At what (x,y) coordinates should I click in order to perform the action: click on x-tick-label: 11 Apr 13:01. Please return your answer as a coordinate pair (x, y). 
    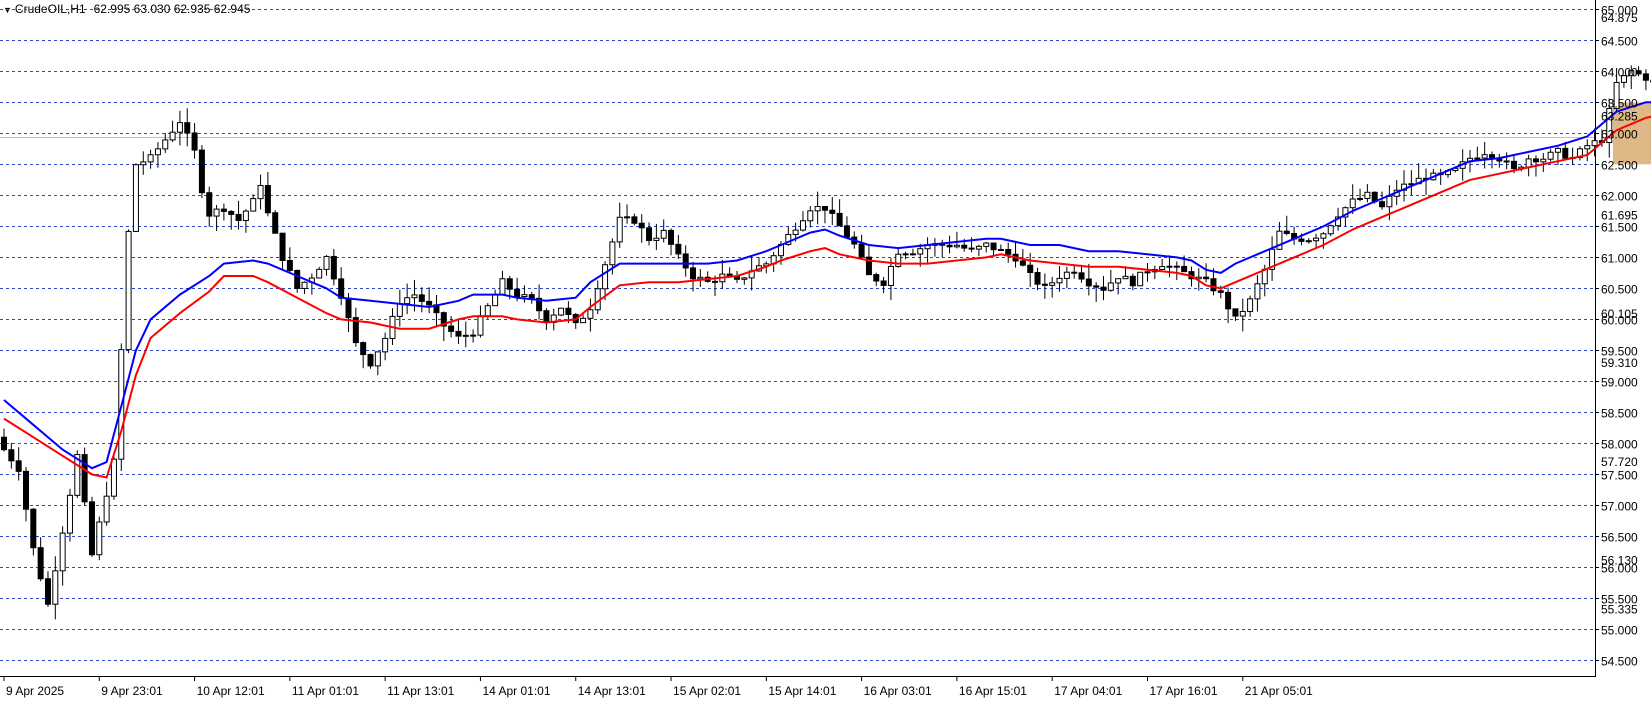
    Looking at the image, I should click on (420, 691).